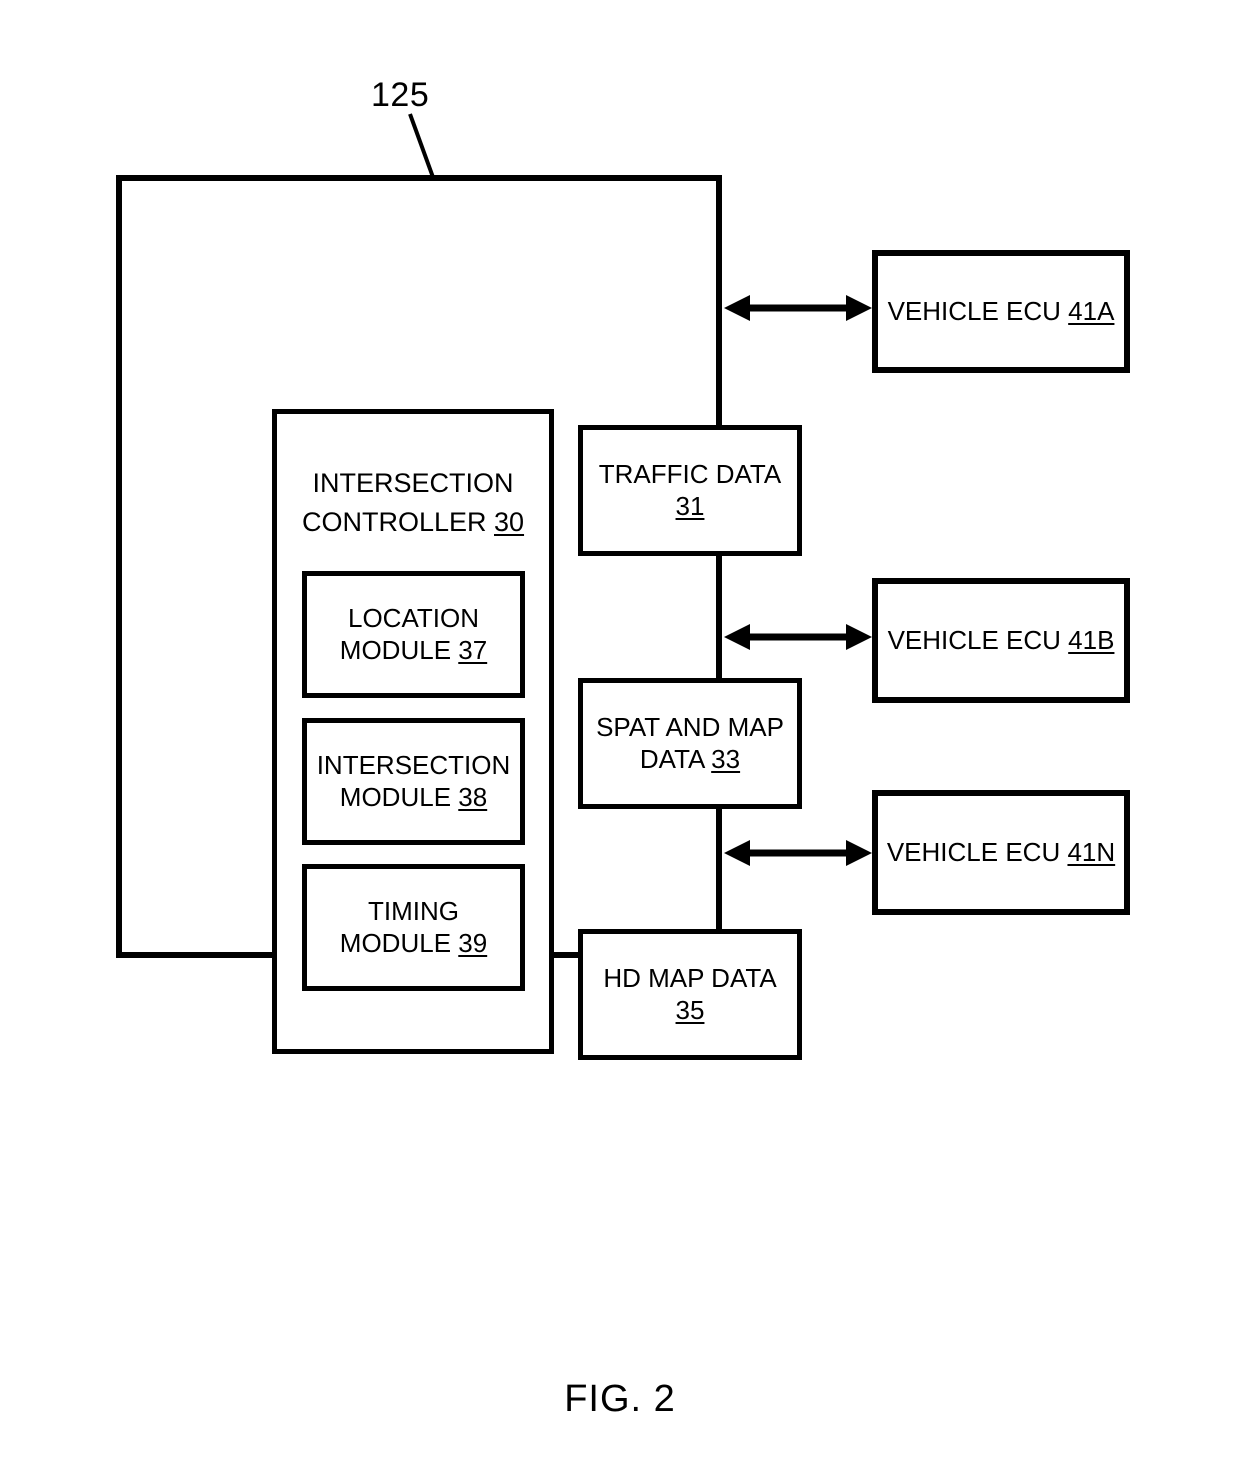 The width and height of the screenshot is (1240, 1478). I want to click on vehicle-ecu-41n-box: VEHICLE ECU 41N, so click(1001, 852).